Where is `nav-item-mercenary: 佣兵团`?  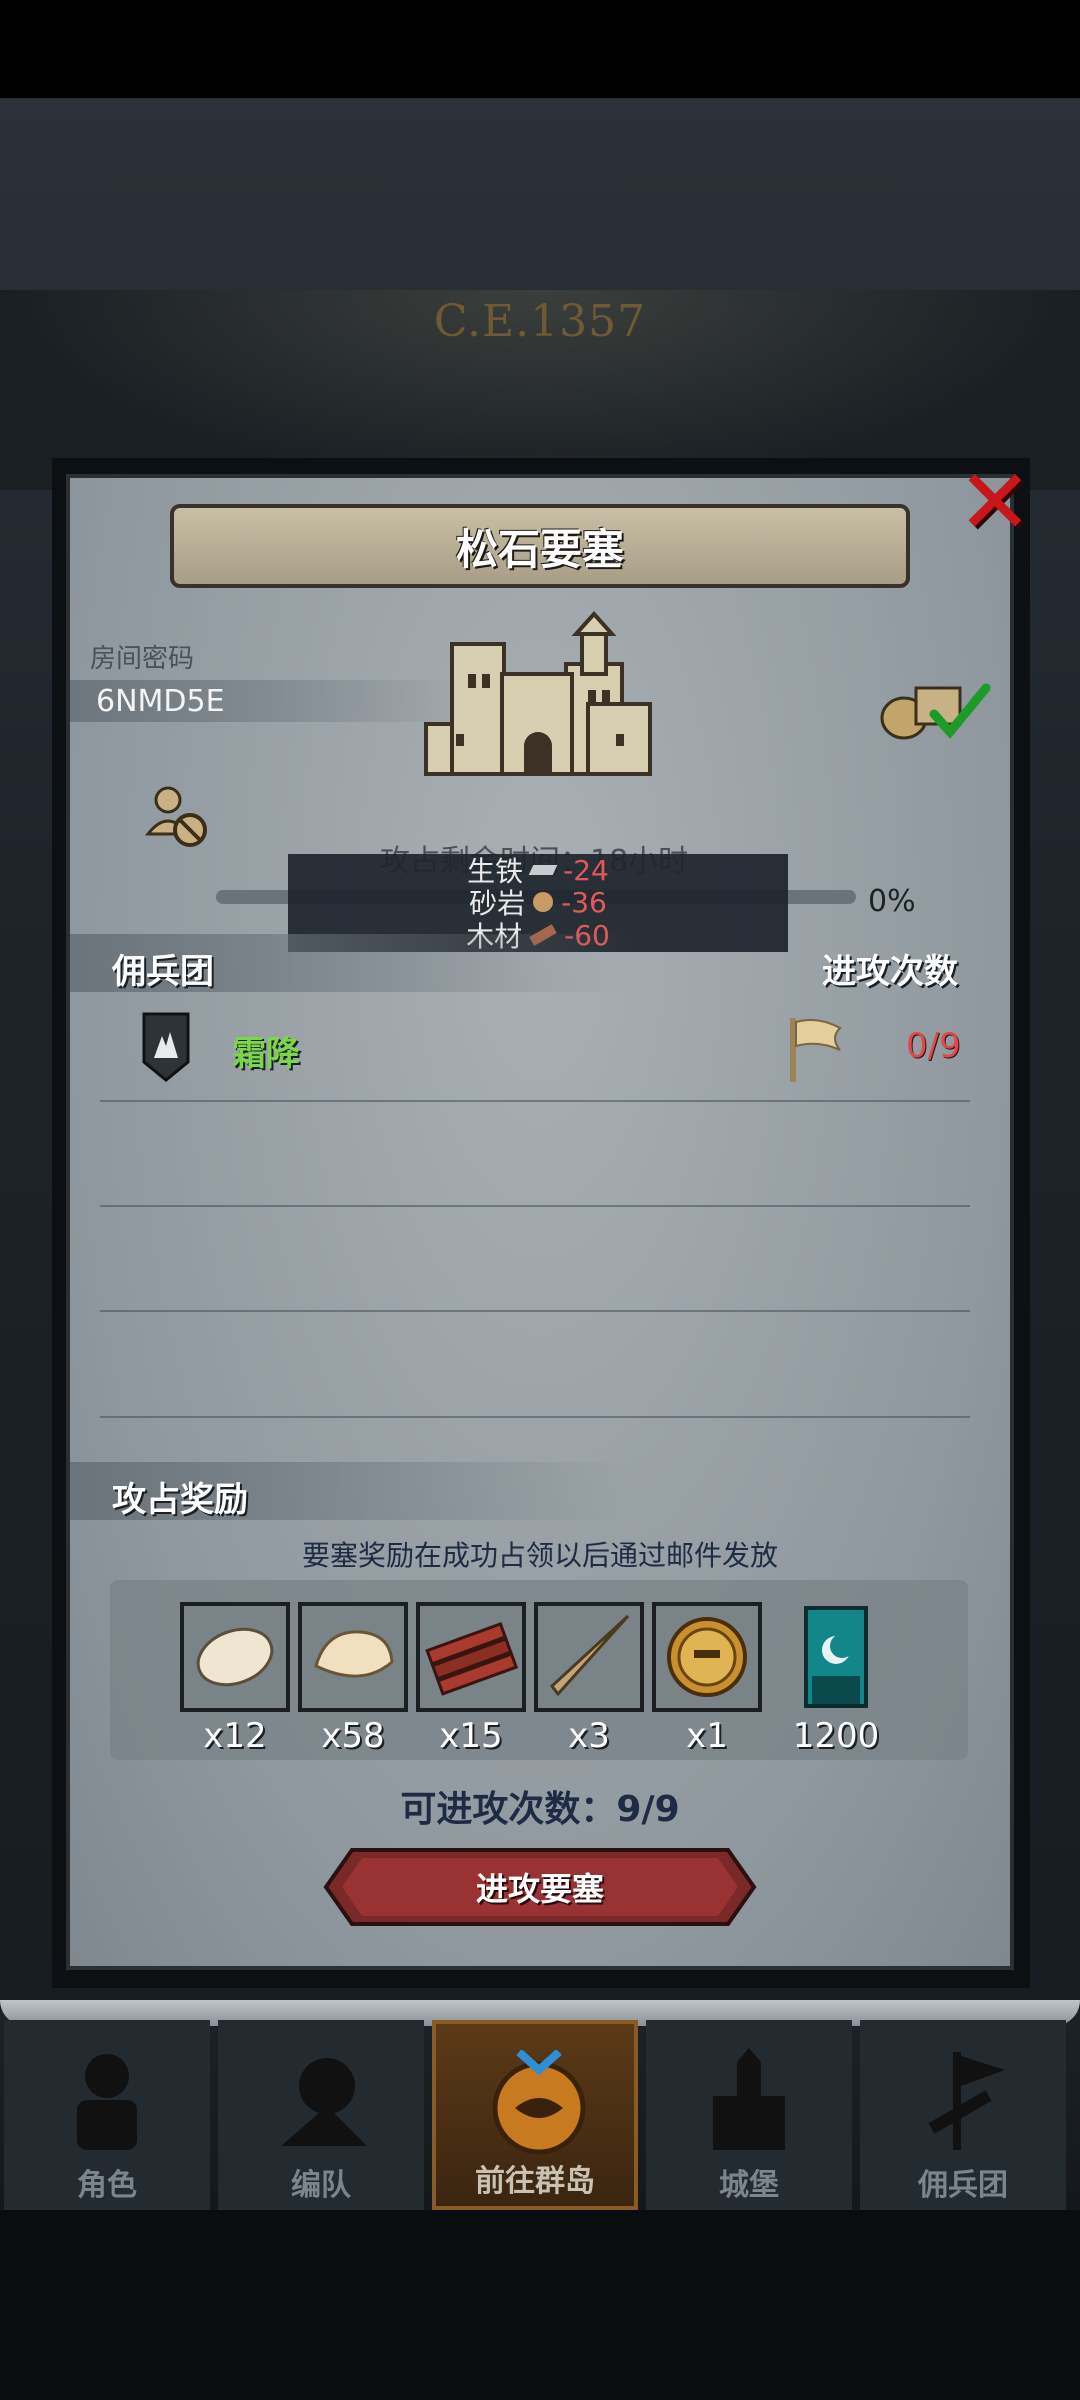 nav-item-mercenary: 佣兵团 is located at coordinates (963, 2115).